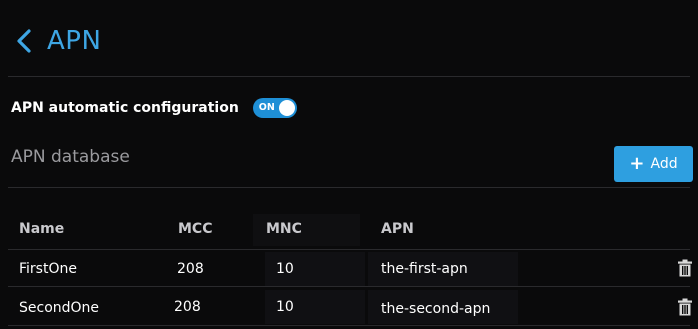 Image resolution: width=698 pixels, height=329 pixels. I want to click on add-apn-button: + Add, so click(653, 164).